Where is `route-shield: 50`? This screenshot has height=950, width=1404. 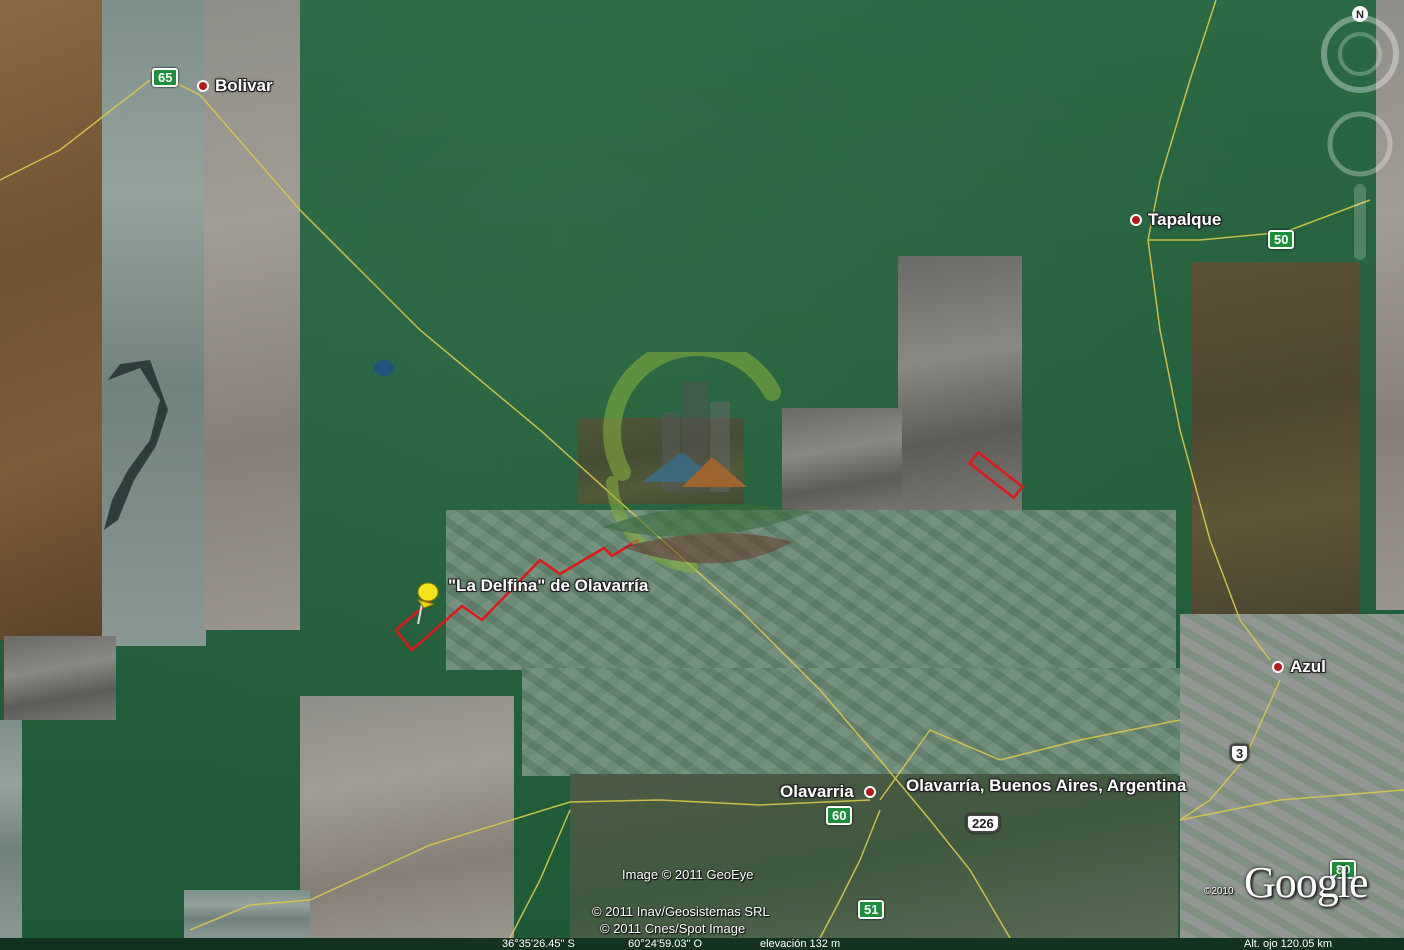 route-shield: 50 is located at coordinates (1281, 239).